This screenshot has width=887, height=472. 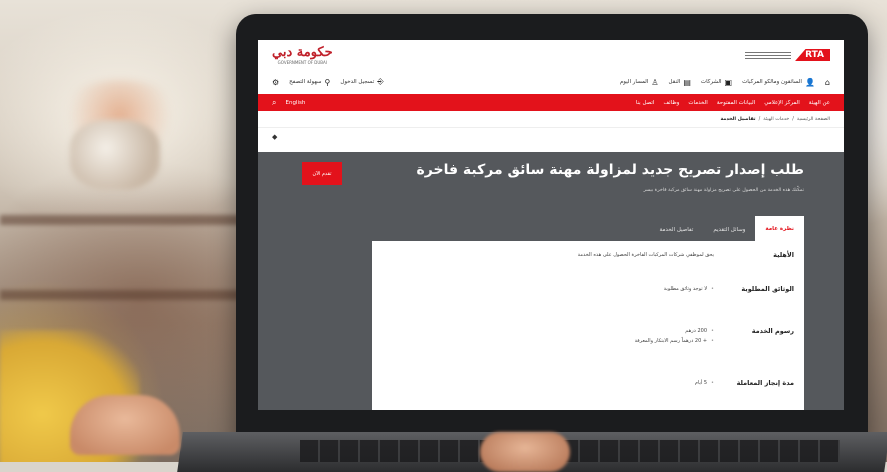 What do you see at coordinates (738, 119) in the screenshot?
I see `breadcrumb-current: تفاصيل الخدمة` at bounding box center [738, 119].